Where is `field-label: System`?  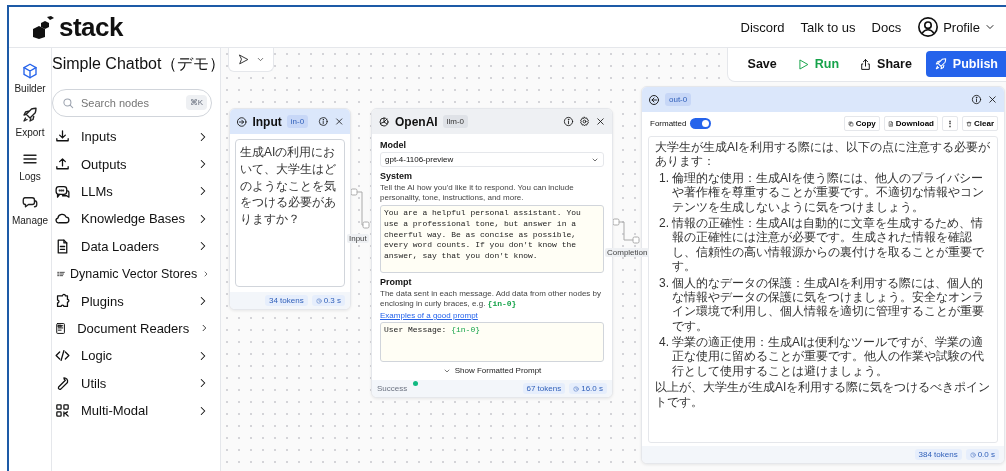 field-label: System is located at coordinates (397, 176).